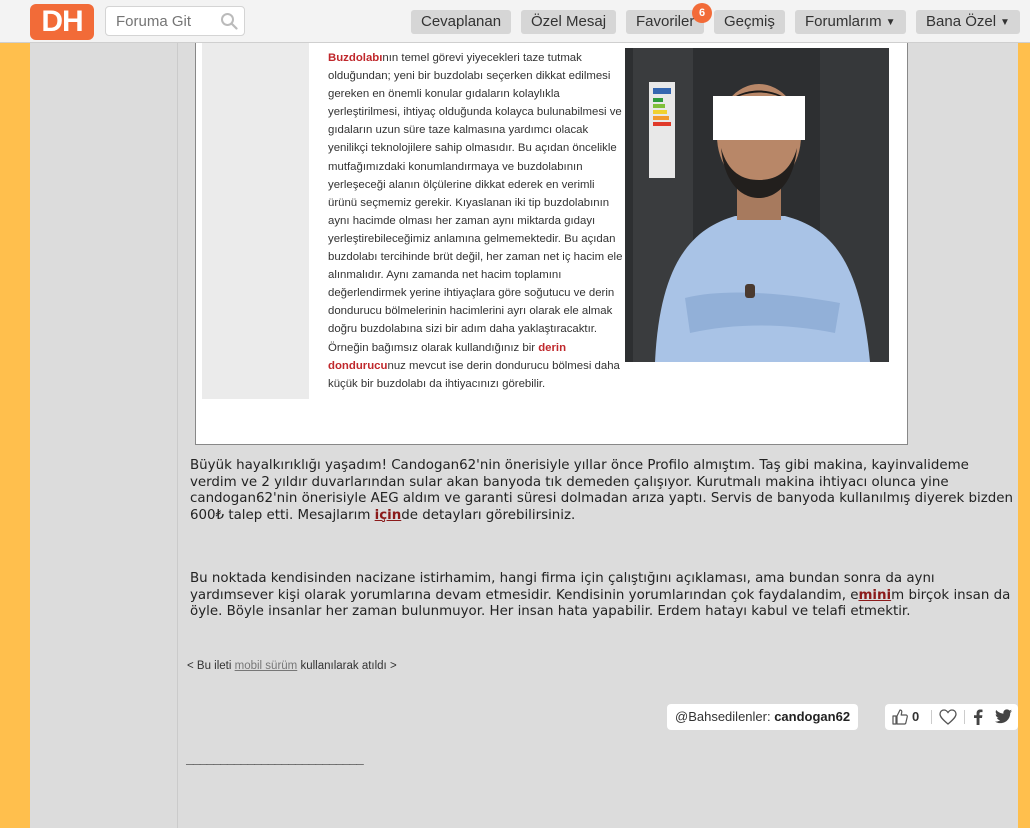 The width and height of the screenshot is (1030, 828). I want to click on forum-search-box, so click(175, 21).